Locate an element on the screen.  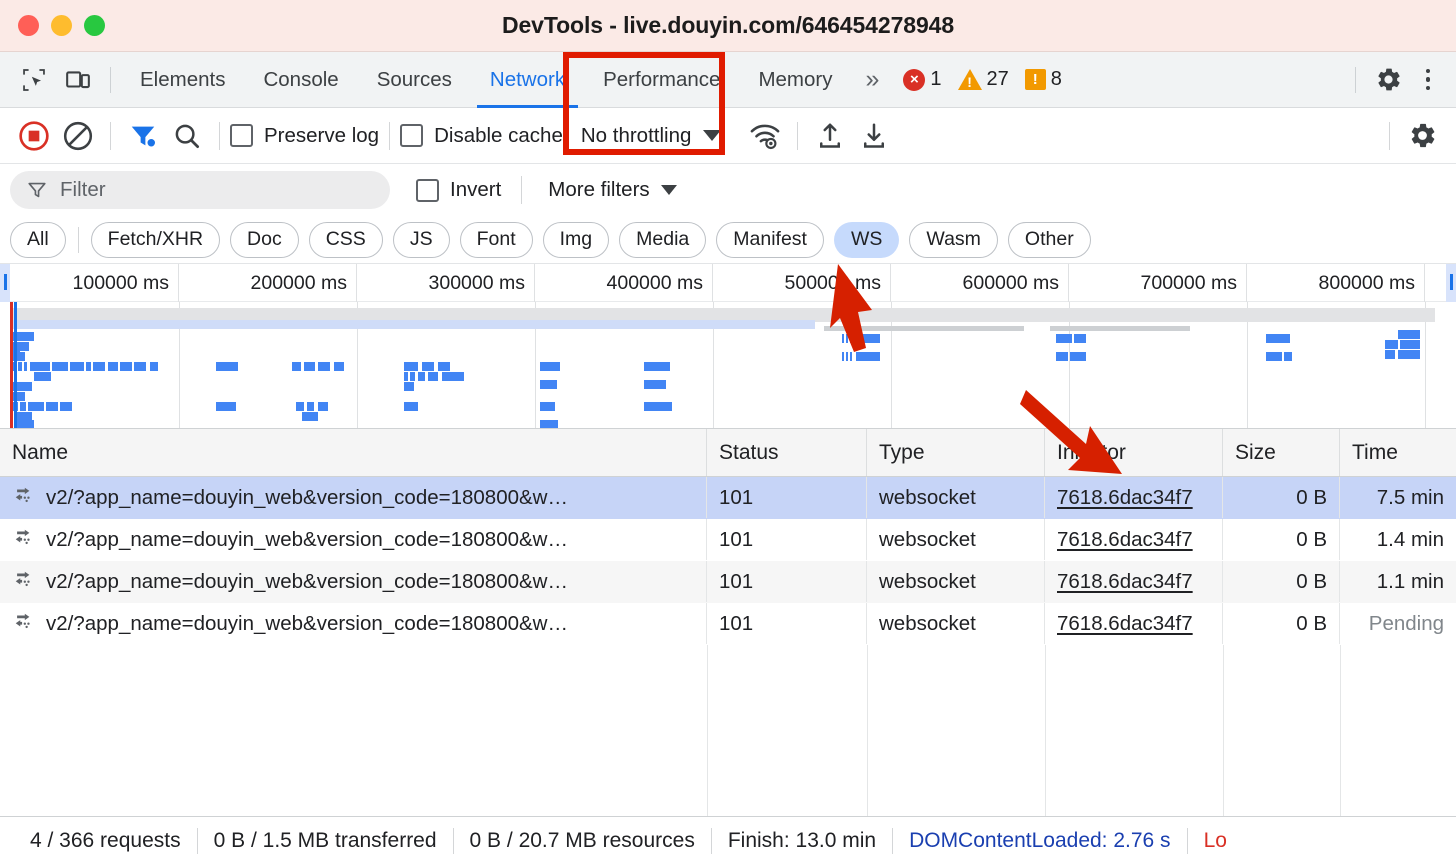
column-label: Type is located at coordinates (902, 452).